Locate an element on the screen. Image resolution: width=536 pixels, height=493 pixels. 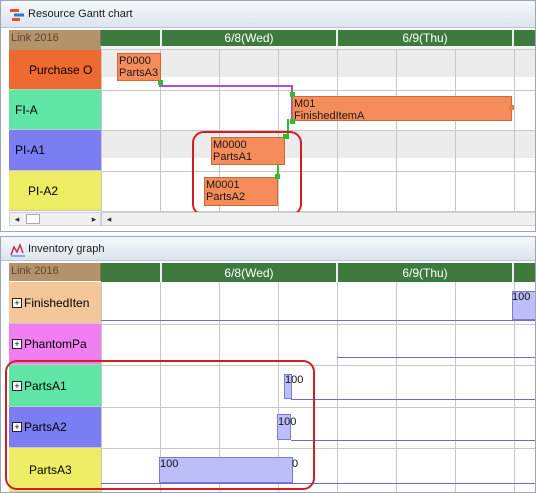
row-label-text: FI-A is located at coordinates (26, 109).